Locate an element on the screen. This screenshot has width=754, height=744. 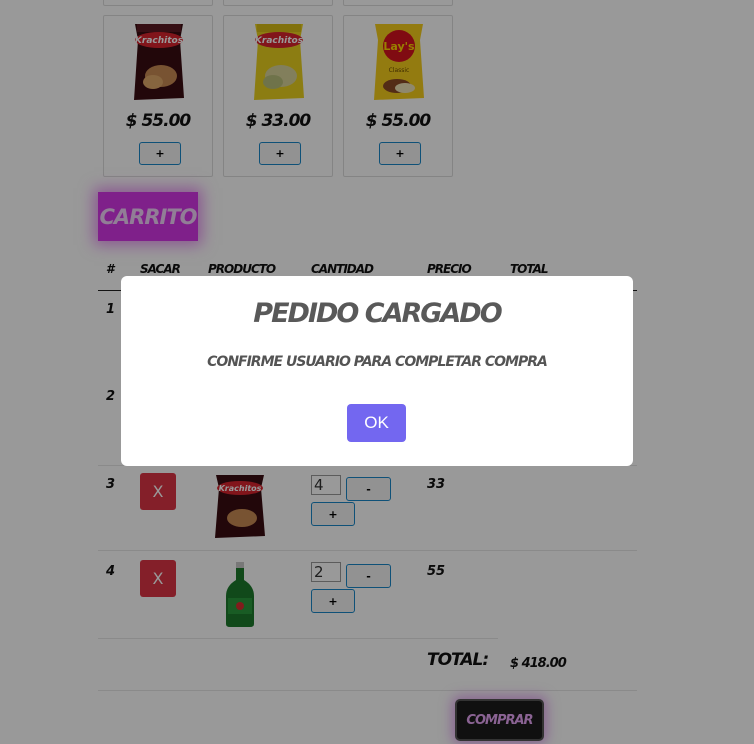
ok-button: OK is located at coordinates (376, 423).